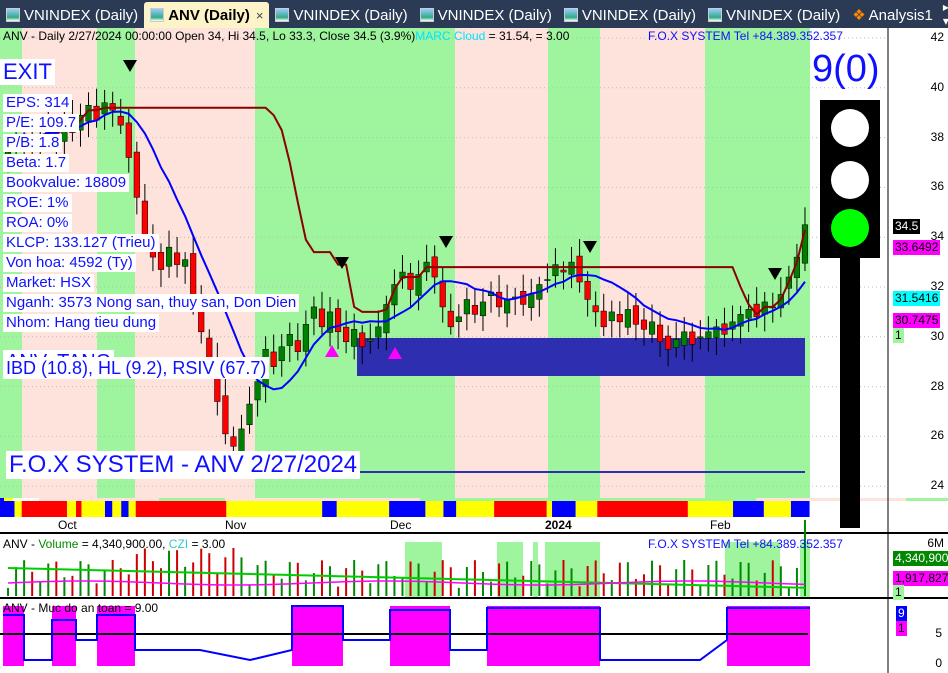 The image size is (948, 673). I want to click on fundamental-item: Market: HSX, so click(49, 283).